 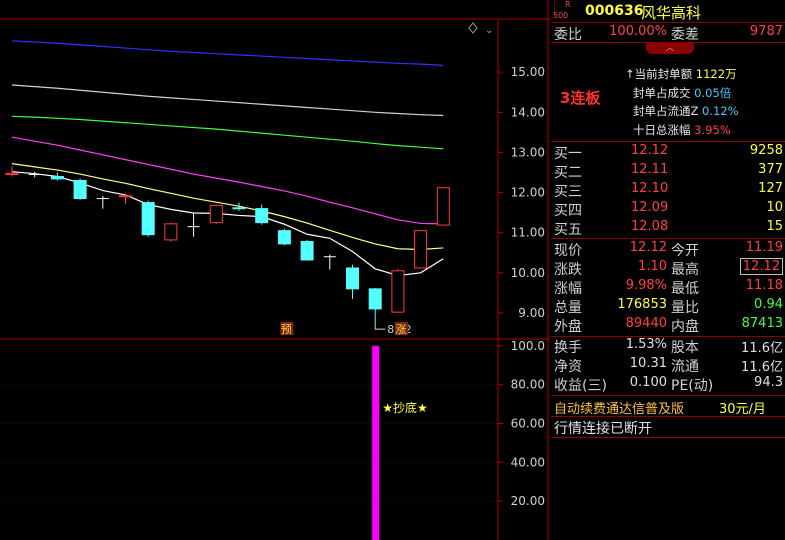 What do you see at coordinates (685, 270) in the screenshot?
I see `quote-label: 最高` at bounding box center [685, 270].